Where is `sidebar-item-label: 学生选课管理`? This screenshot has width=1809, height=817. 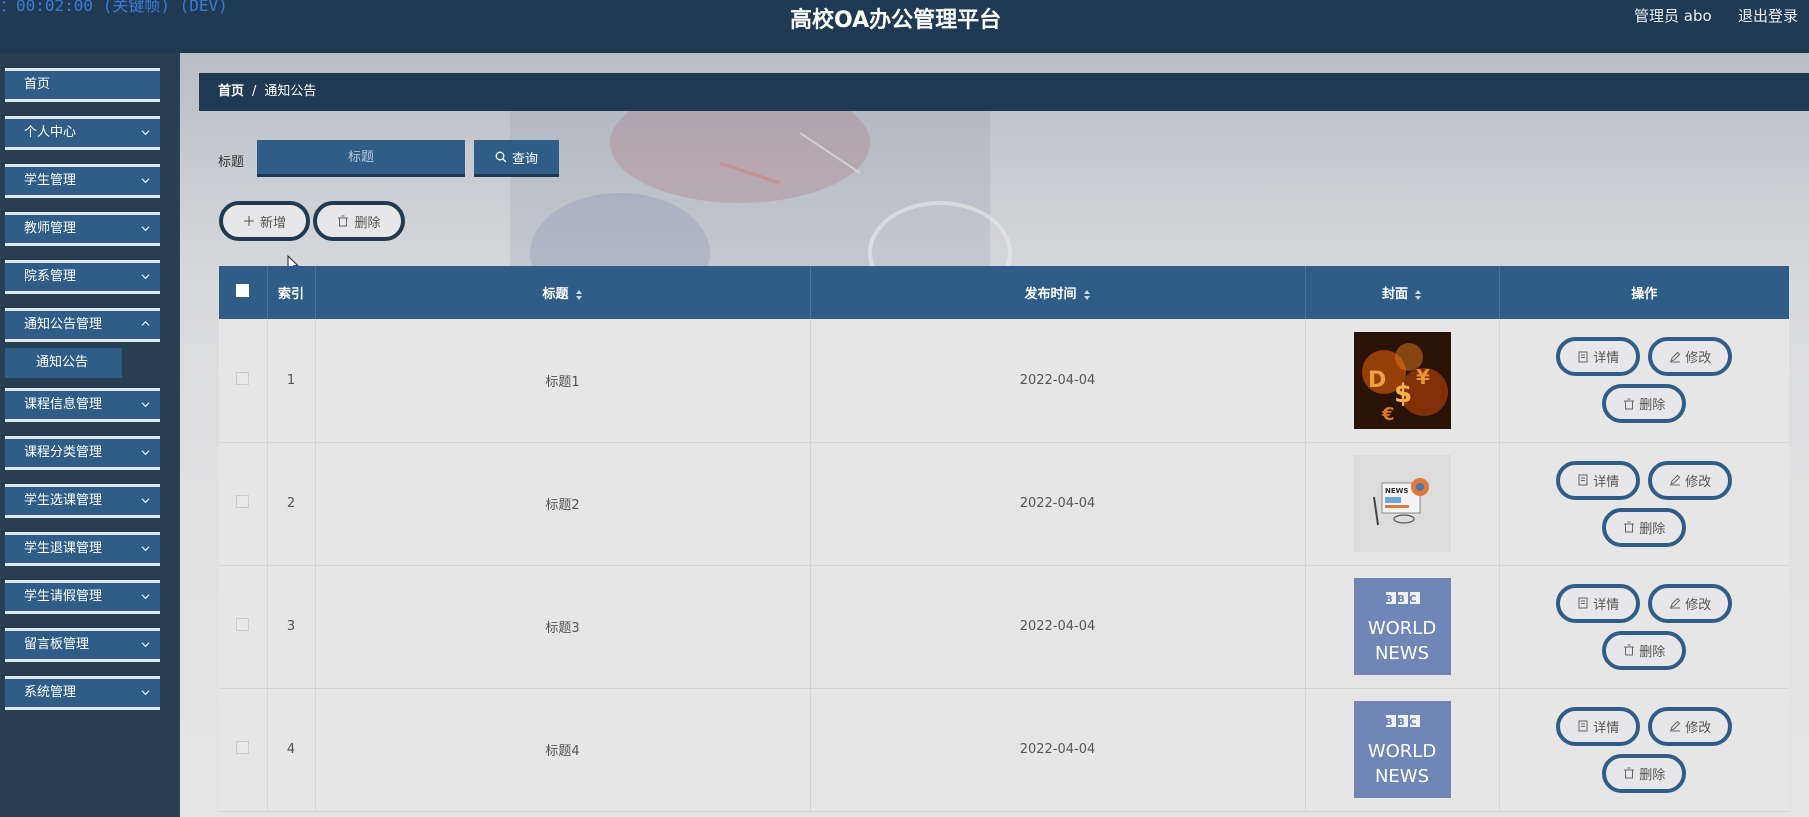 sidebar-item-label: 学生选课管理 is located at coordinates (63, 500).